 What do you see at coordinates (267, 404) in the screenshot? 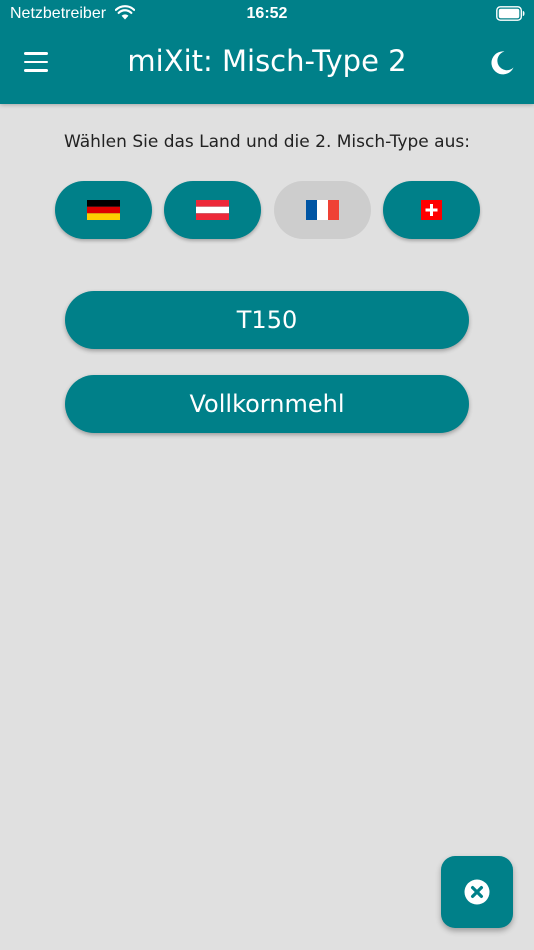
I see `choice-vollkornmehl-button: Vollkornmehl` at bounding box center [267, 404].